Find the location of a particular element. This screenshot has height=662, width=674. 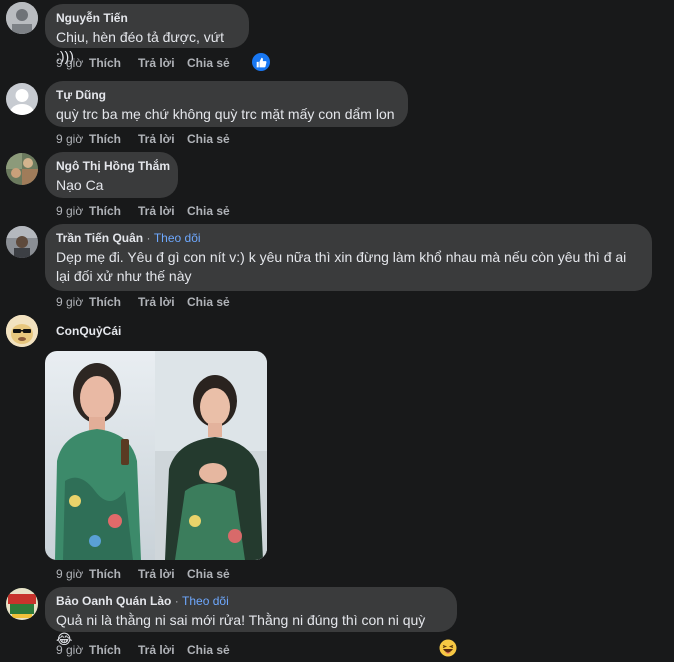

comment-bubble: Ngô Thị Hồng Thắm Nạo Ca is located at coordinates (111, 175).